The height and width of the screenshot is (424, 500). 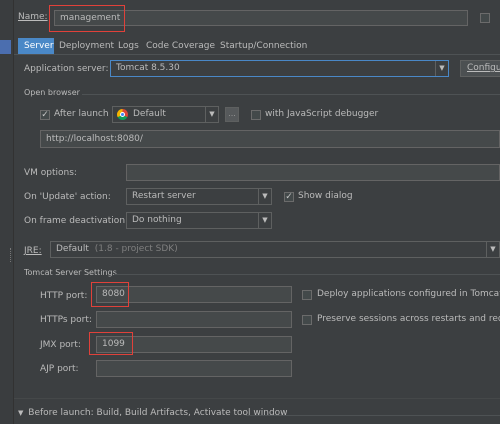 What do you see at coordinates (66, 320) in the screenshot?
I see `https-port-label: HTTPs port:` at bounding box center [66, 320].